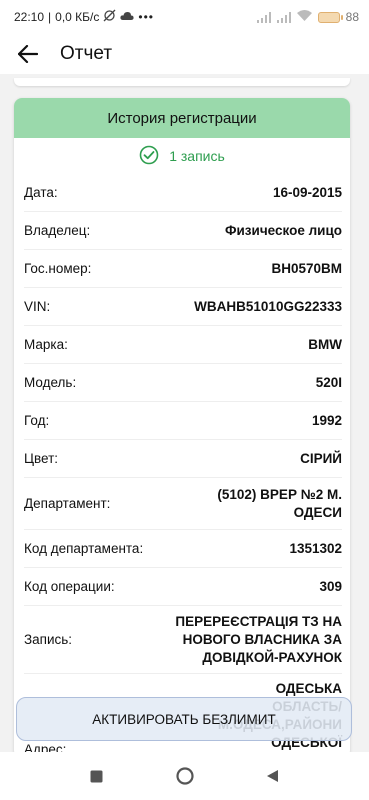 This screenshot has height=800, width=369. Describe the element at coordinates (127, 17) in the screenshot. I see `cloud-icon` at that location.